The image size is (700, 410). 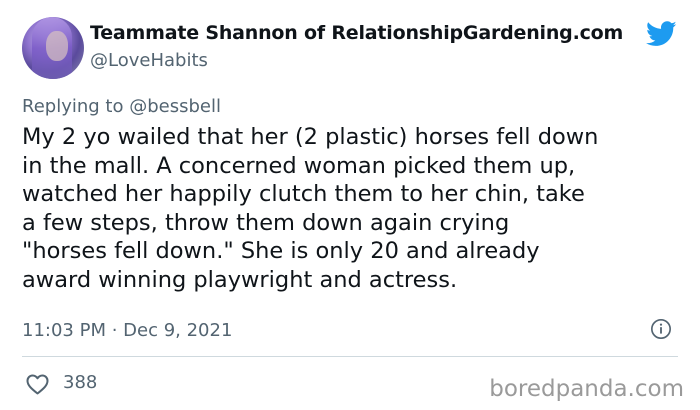 What do you see at coordinates (240, 279) in the screenshot?
I see `tweet-text-line: award winning playwright and actress.` at bounding box center [240, 279].